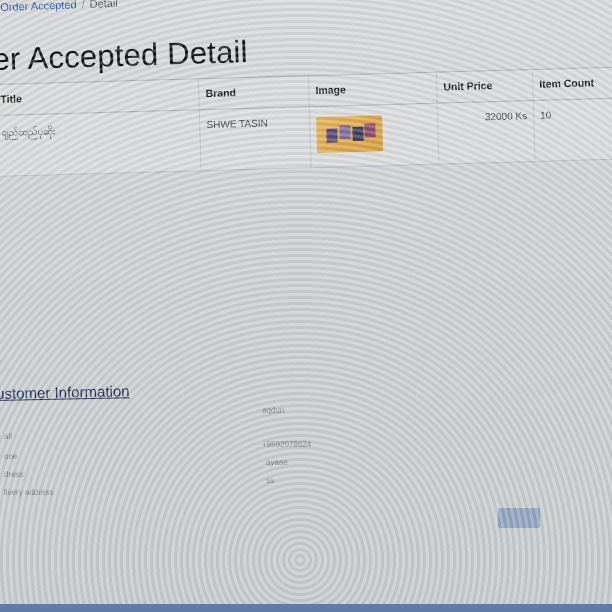 This screenshot has width=612, height=612. What do you see at coordinates (124, 55) in the screenshot?
I see `page-title: er Accepted Detail` at bounding box center [124, 55].